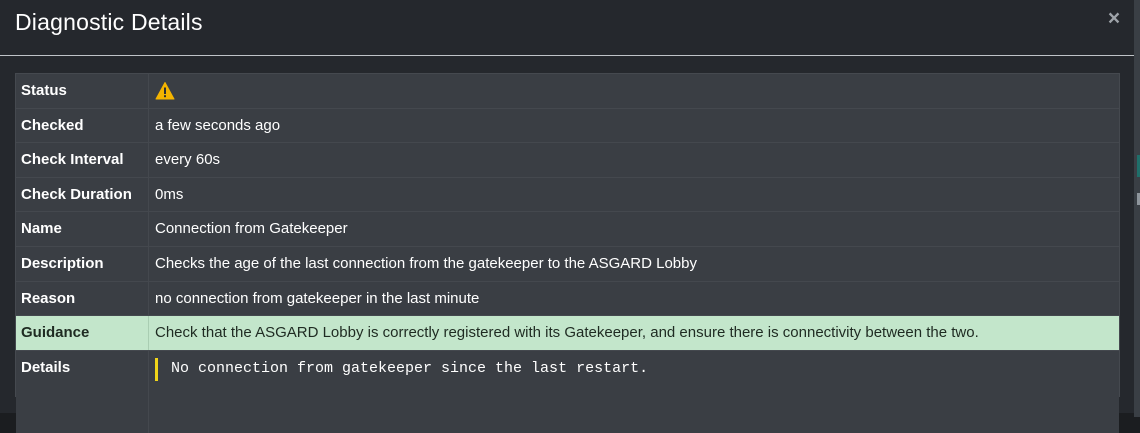 This screenshot has width=1140, height=433. What do you see at coordinates (567, 160) in the screenshot?
I see `table-row-check-interval: Check Interval every 60s` at bounding box center [567, 160].